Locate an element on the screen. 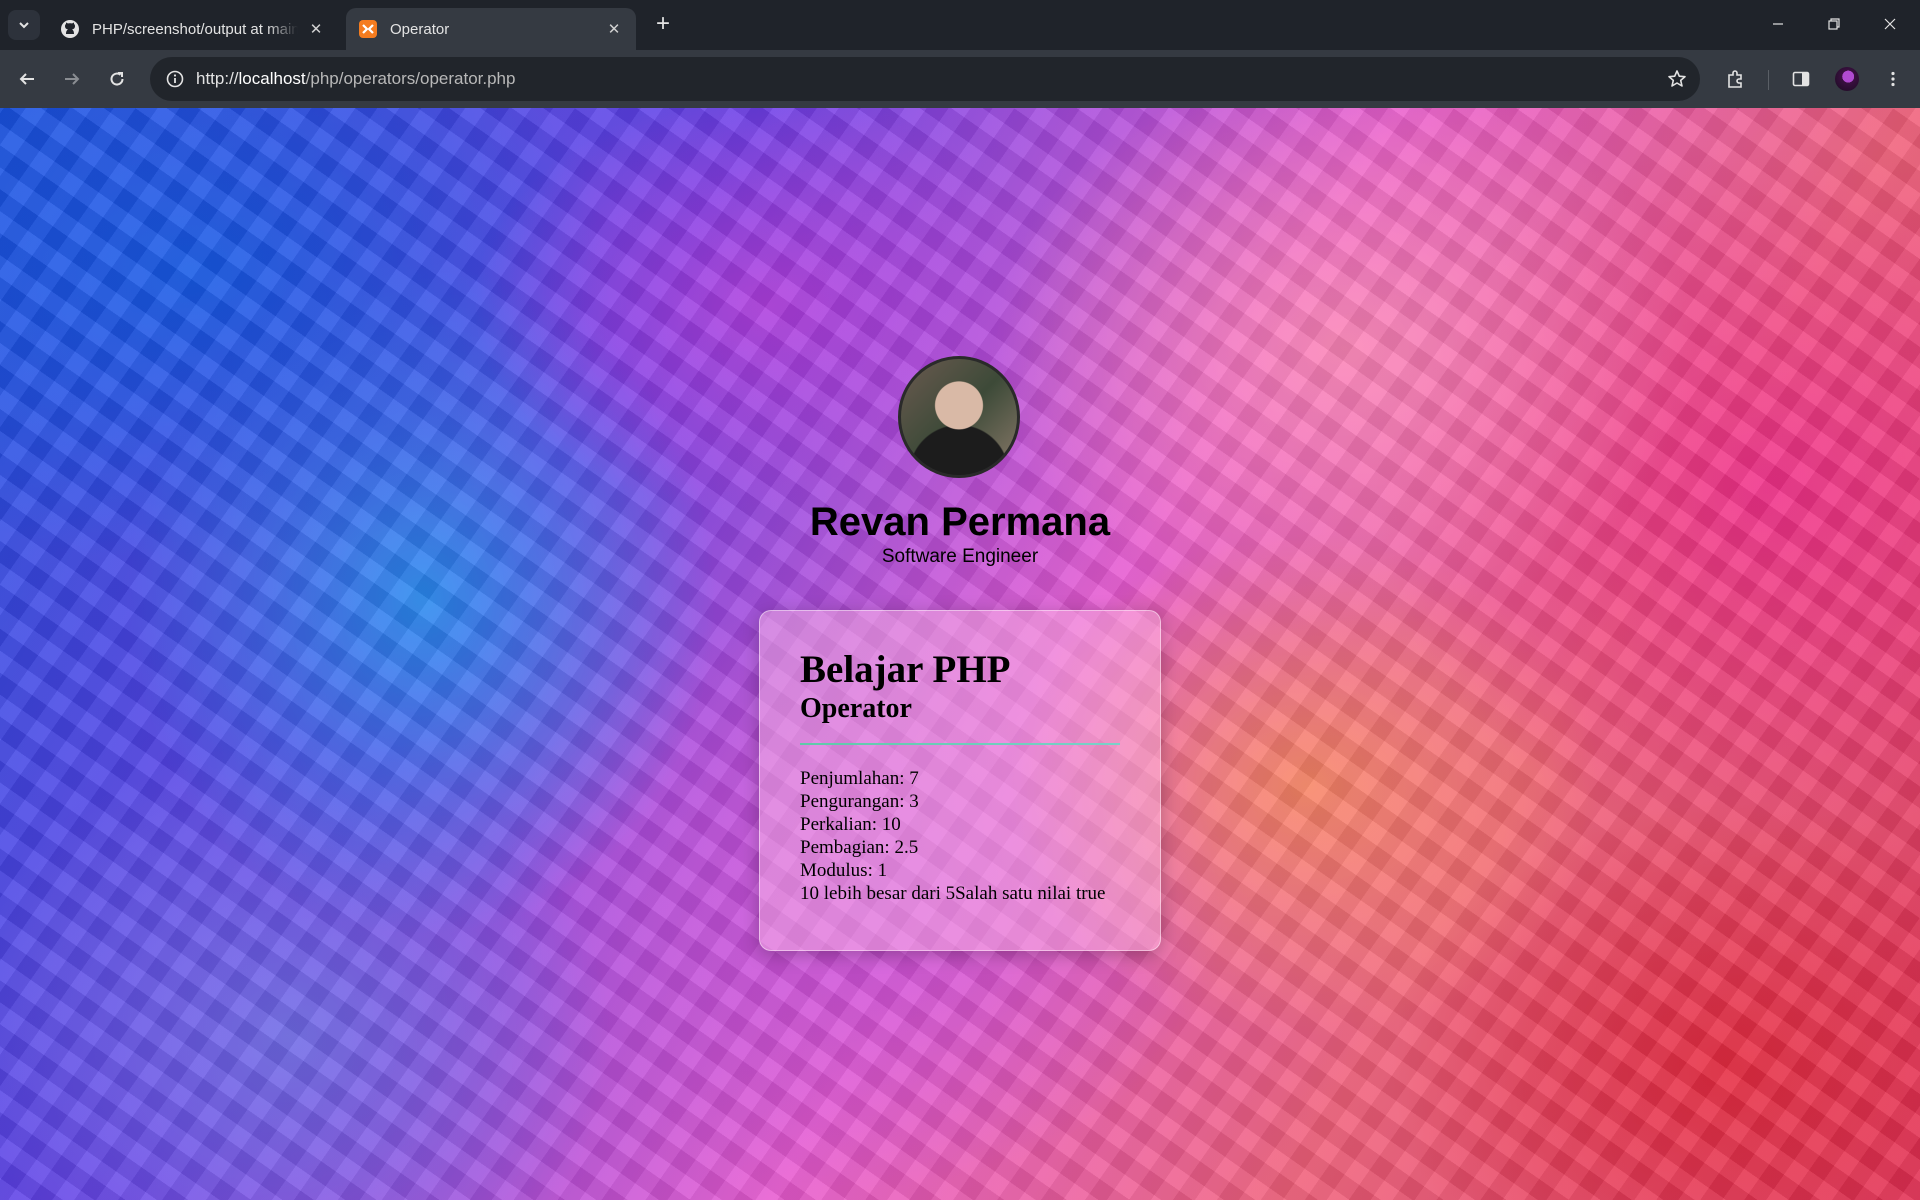 This screenshot has height=1200, width=1920. close-icon is located at coordinates (1890, 24).